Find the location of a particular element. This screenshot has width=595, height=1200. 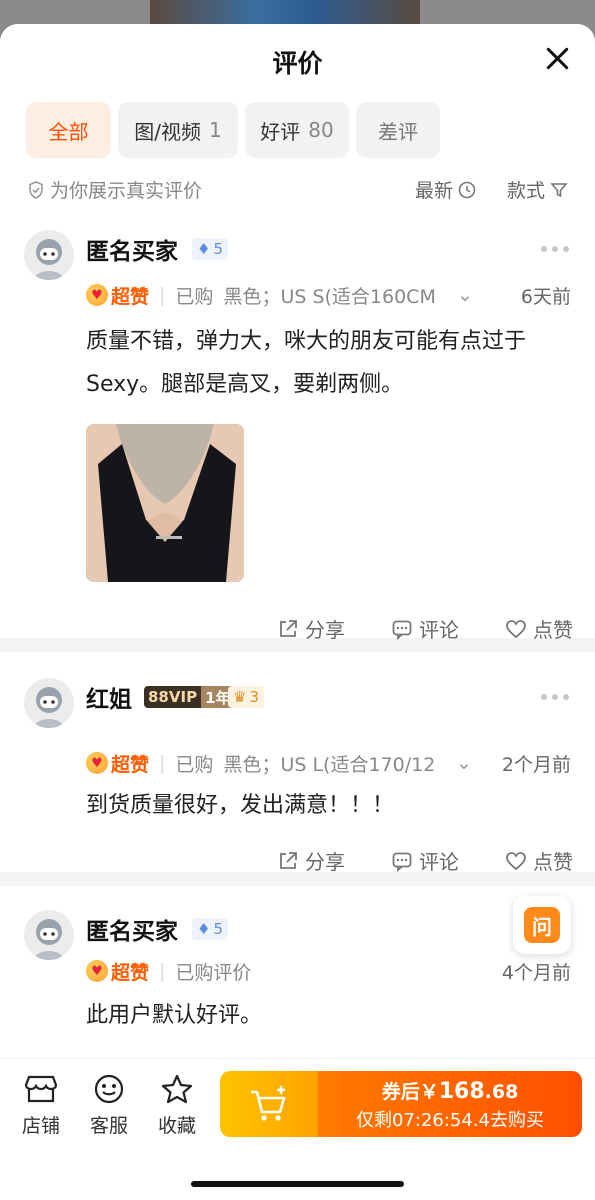

sort-latest: 最新 is located at coordinates (446, 189).